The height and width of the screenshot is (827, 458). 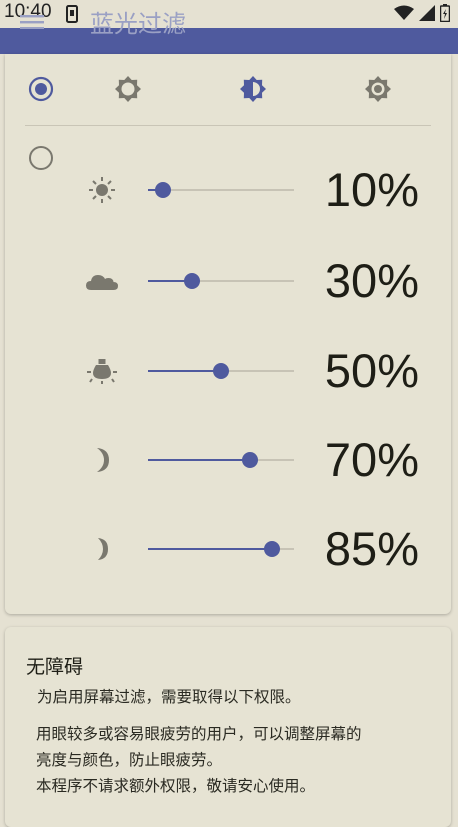 What do you see at coordinates (169, 697) in the screenshot?
I see `permissions-text: 为启用屏幕过滤，需要取得以下权限。` at bounding box center [169, 697].